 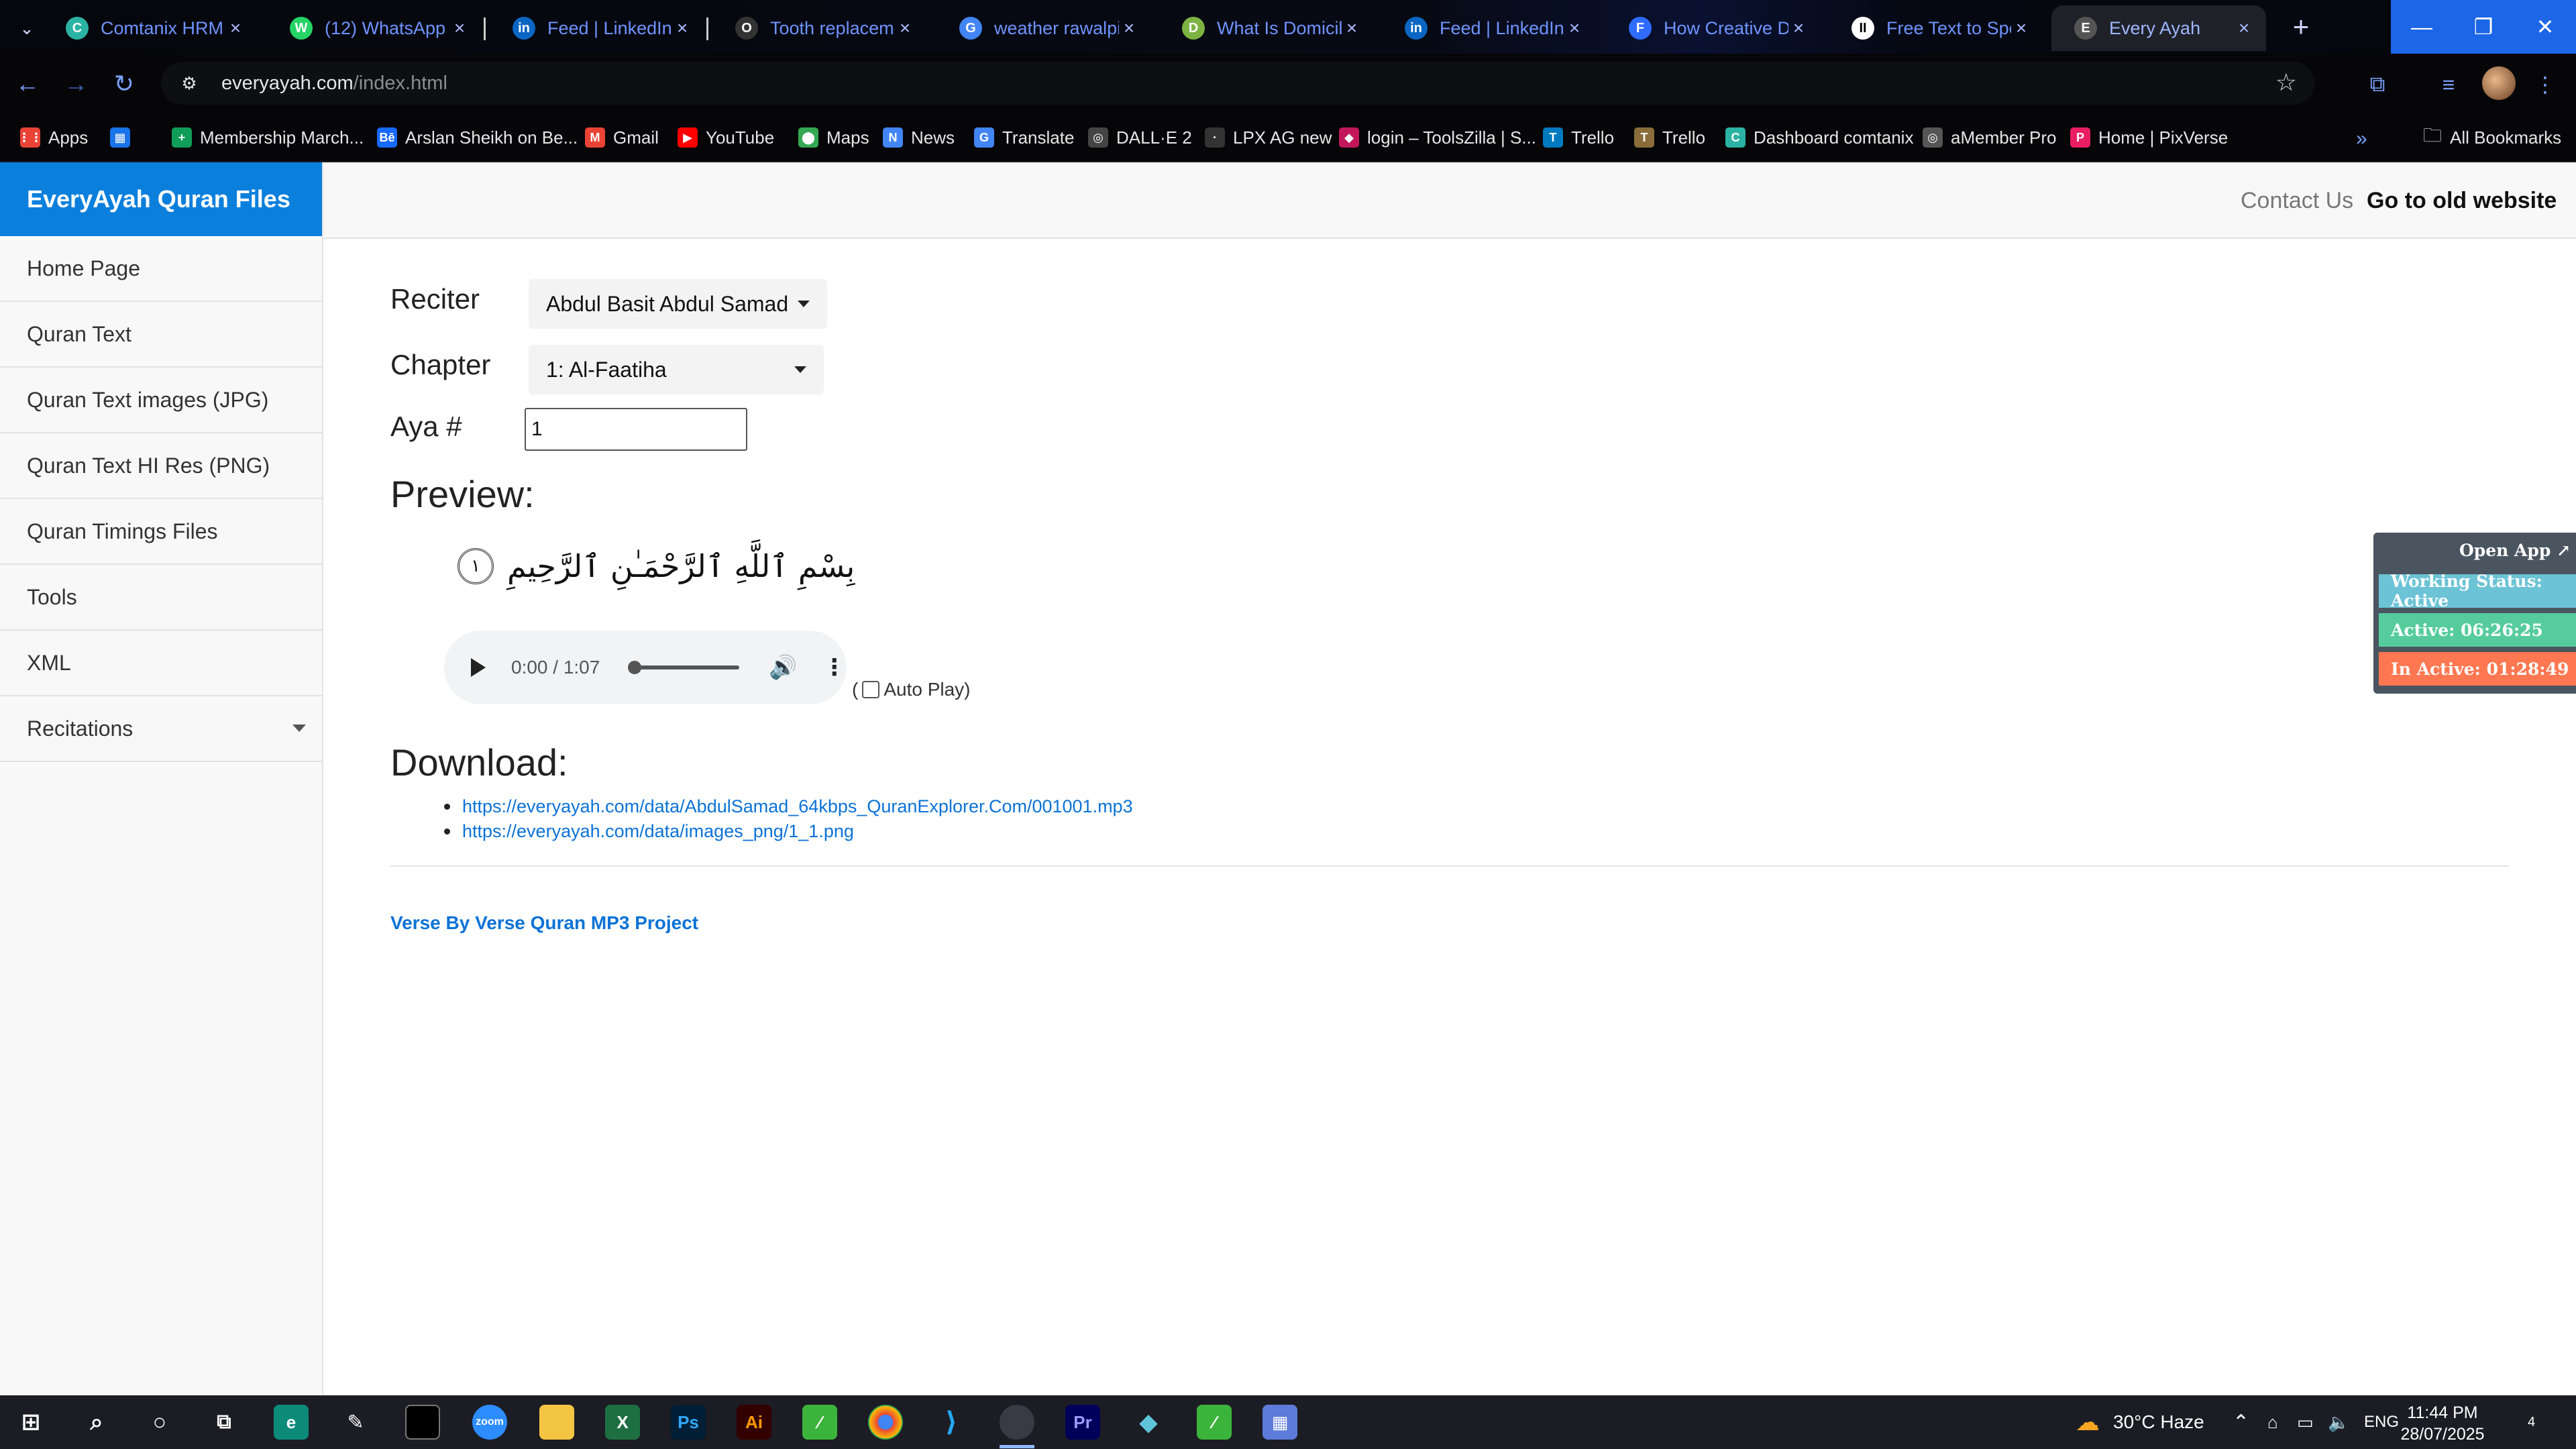 What do you see at coordinates (1214, 1422) in the screenshot?
I see `green-app-2-icon: ∕` at bounding box center [1214, 1422].